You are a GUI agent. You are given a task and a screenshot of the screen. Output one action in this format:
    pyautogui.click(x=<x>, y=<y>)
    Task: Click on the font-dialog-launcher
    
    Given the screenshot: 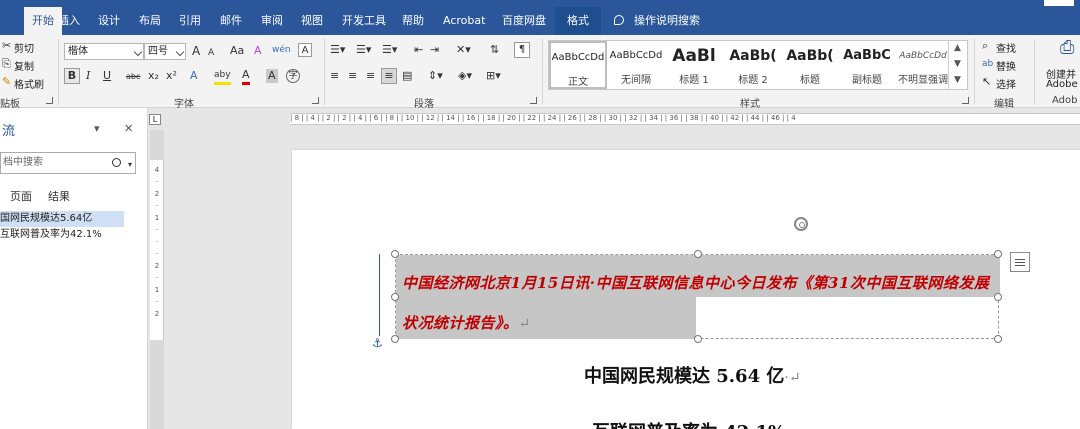 What is the action you would take?
    pyautogui.click(x=315, y=100)
    